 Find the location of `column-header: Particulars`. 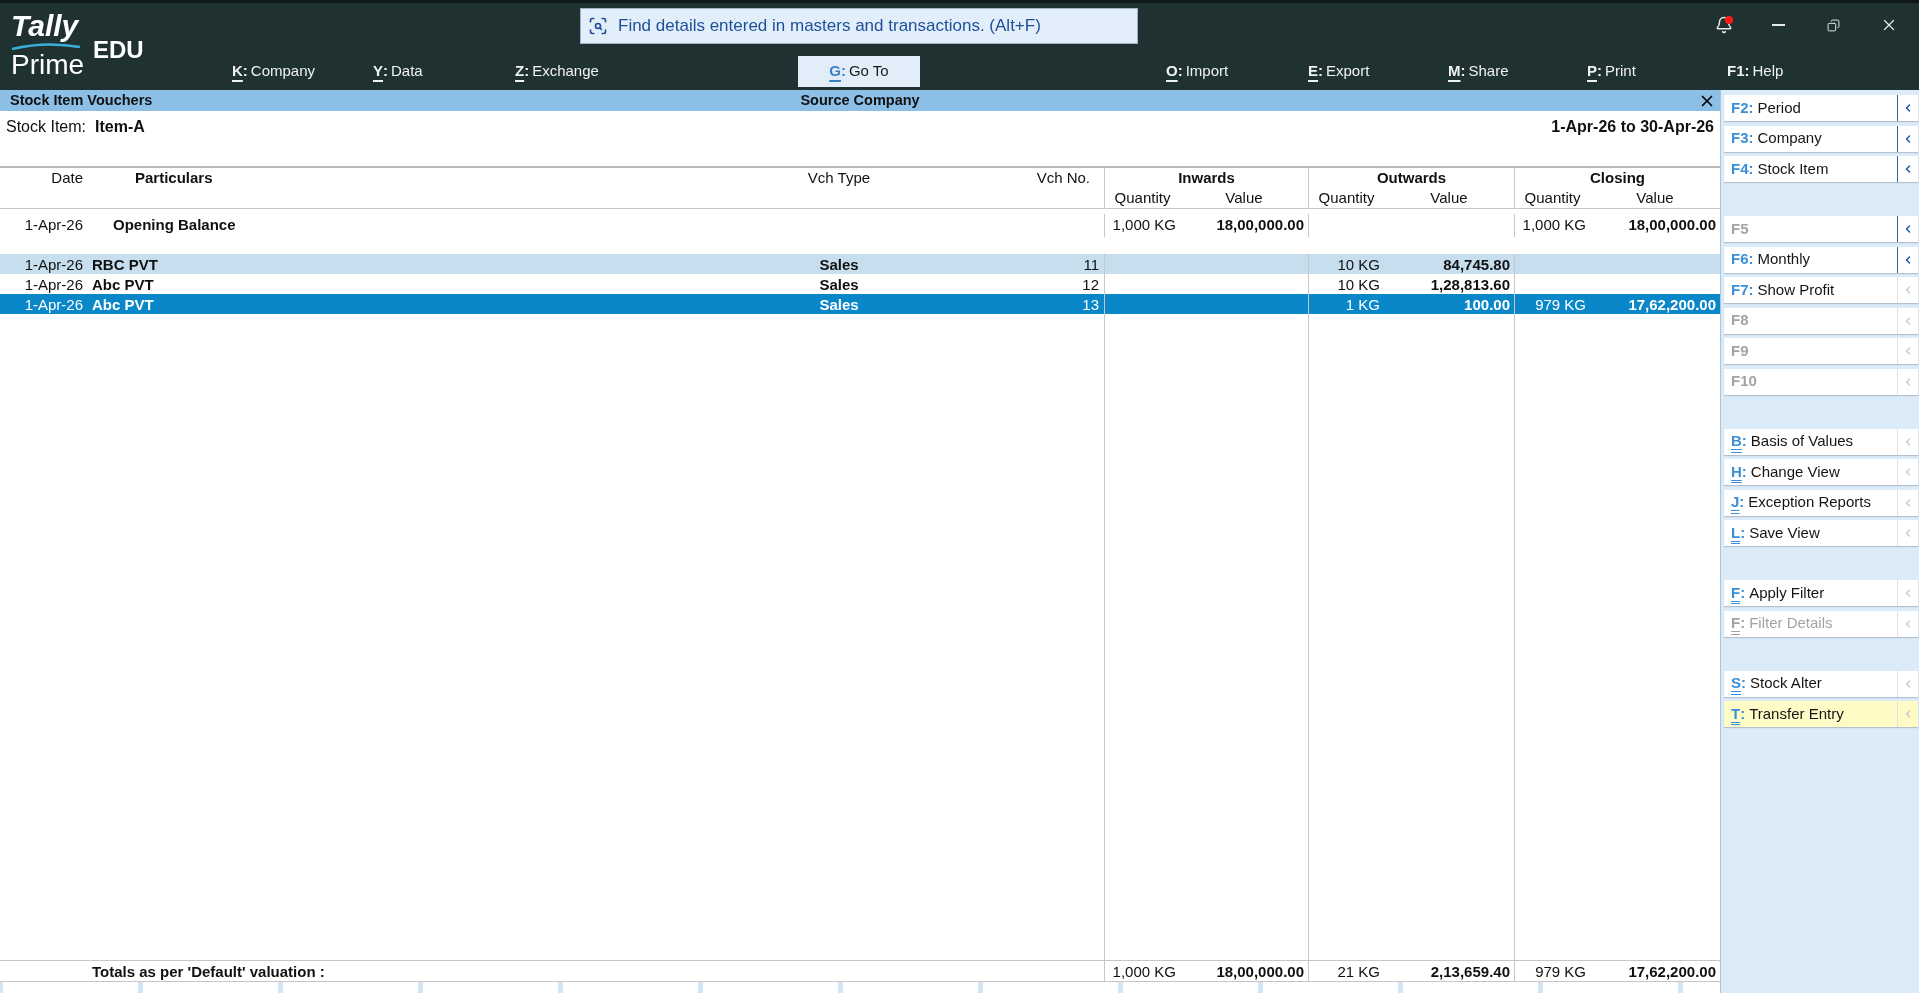

column-header: Particulars is located at coordinates (174, 177).